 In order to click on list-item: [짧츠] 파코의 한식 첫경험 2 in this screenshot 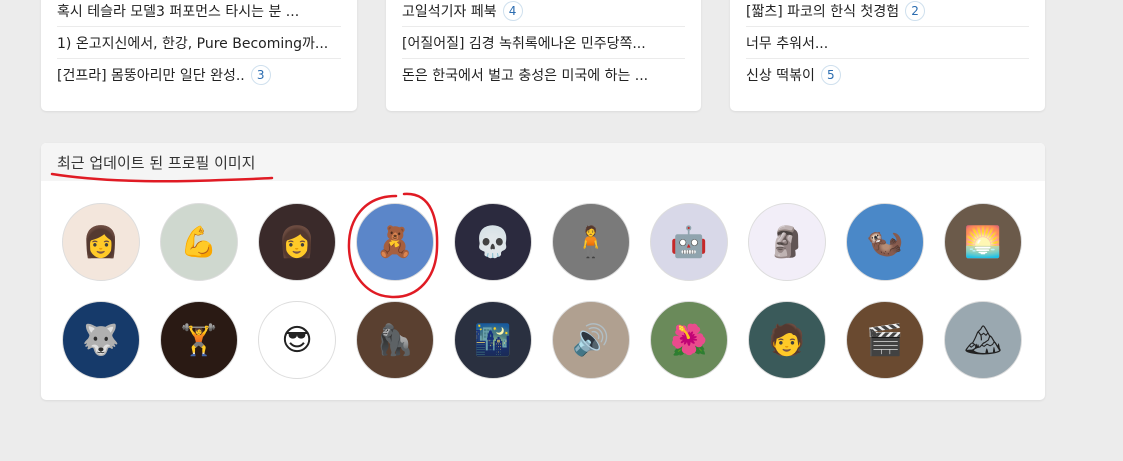, I will do `click(887, 13)`.